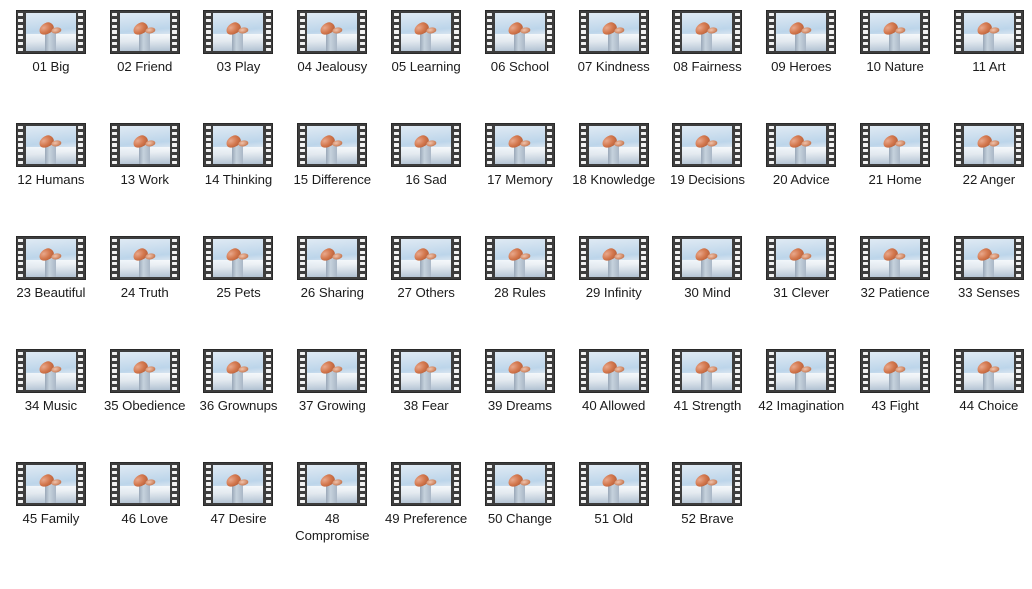 The image size is (1032, 589). I want to click on file-item-friend: 02 Friend, so click(145, 62).